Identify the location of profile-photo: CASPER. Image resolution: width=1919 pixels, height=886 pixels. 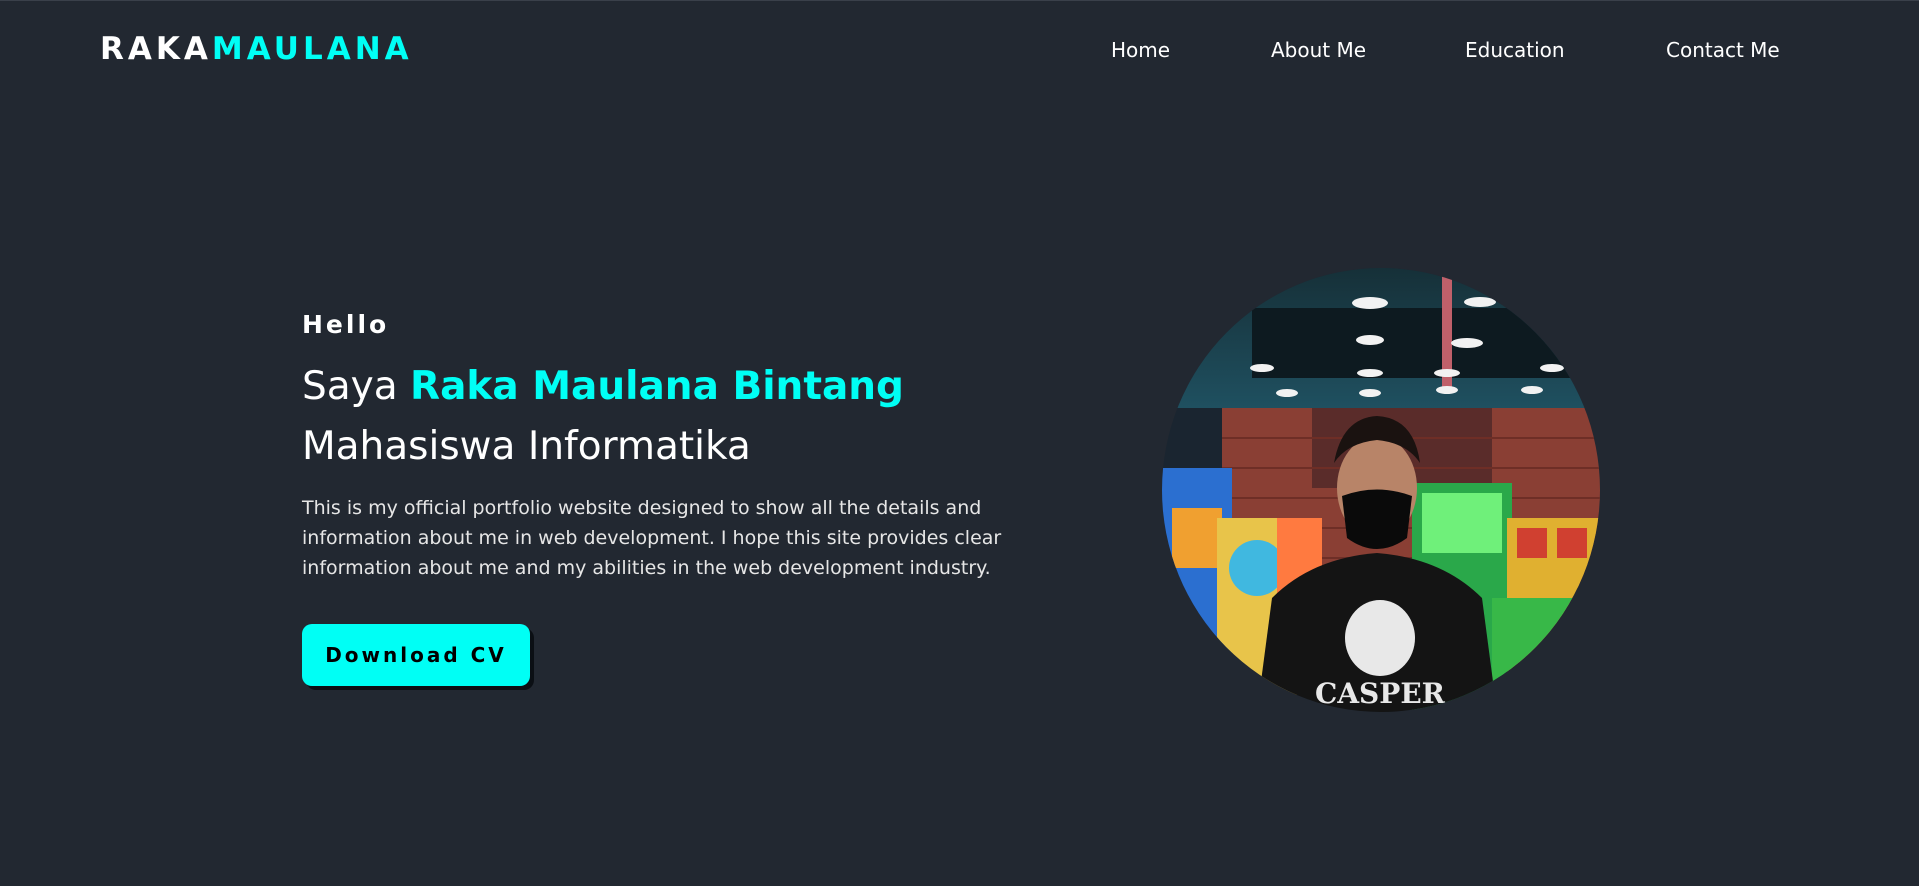
(1381, 490).